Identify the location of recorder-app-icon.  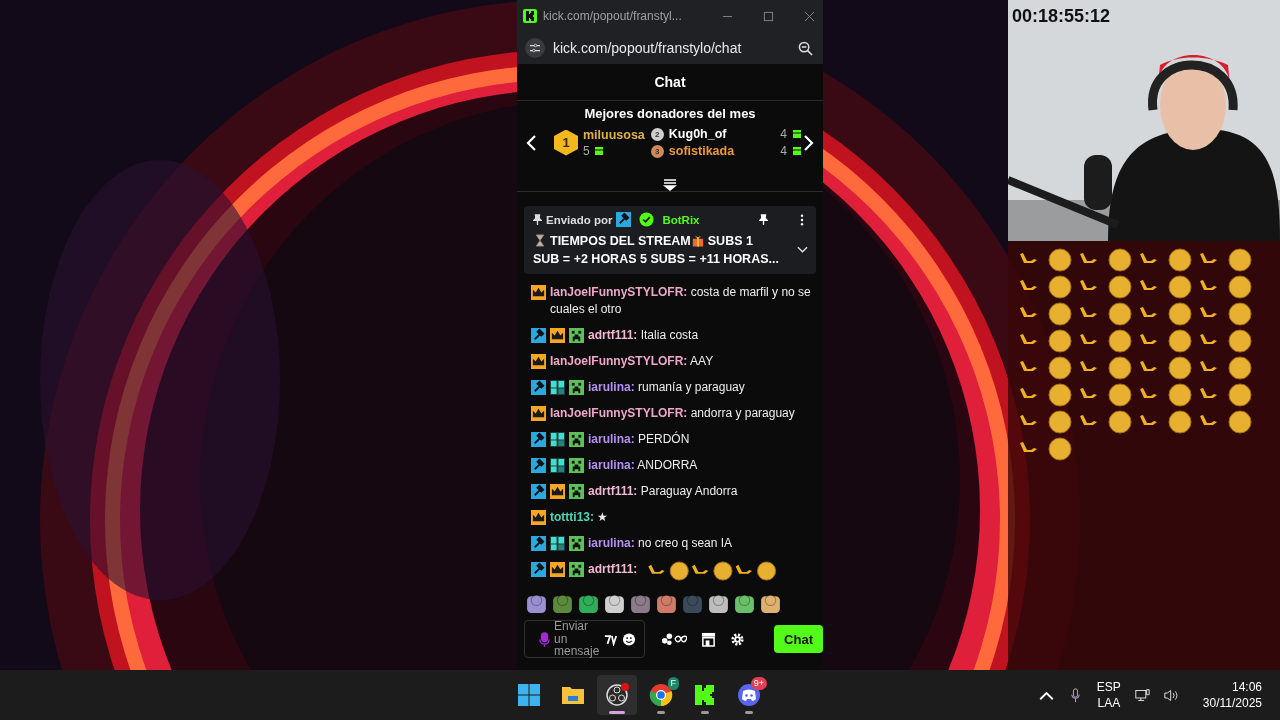
(617, 695).